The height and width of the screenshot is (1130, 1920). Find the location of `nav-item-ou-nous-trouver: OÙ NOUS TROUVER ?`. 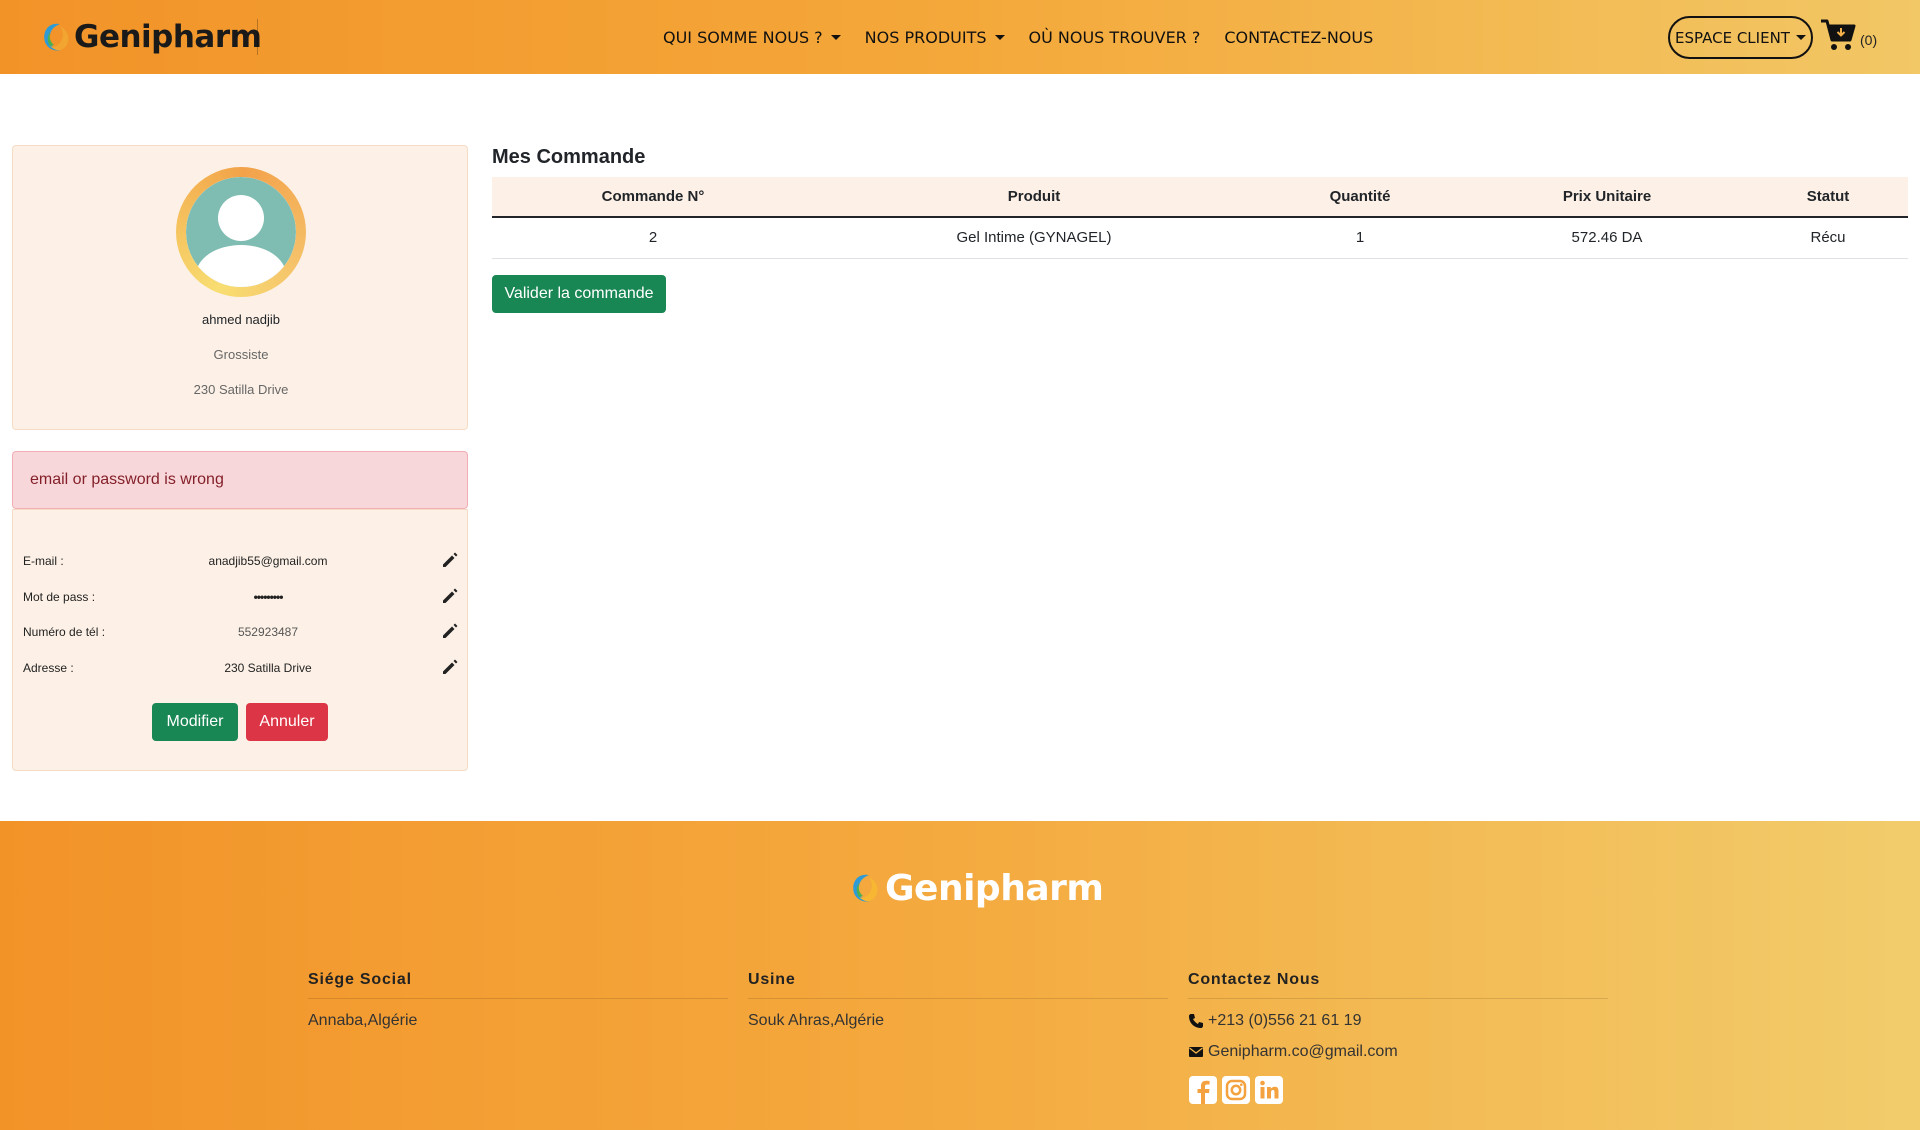

nav-item-ou-nous-trouver: OÙ NOUS TROUVER ? is located at coordinates (1115, 37).